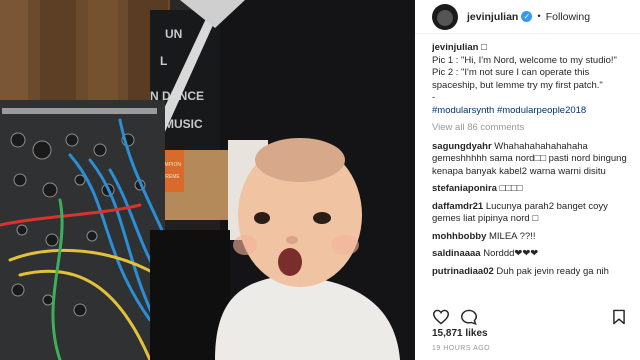  What do you see at coordinates (531, 111) in the screenshot?
I see `caption-hashtags: #modularsynth #modularpeople2018` at bounding box center [531, 111].